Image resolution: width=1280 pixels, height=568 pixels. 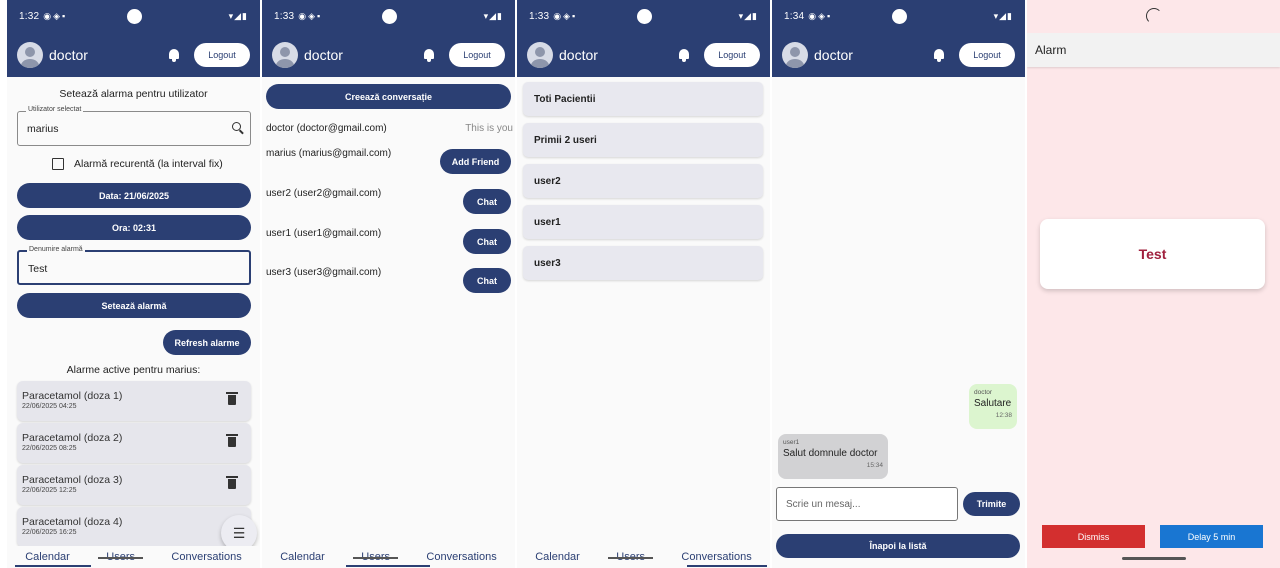 What do you see at coordinates (1093, 536) in the screenshot?
I see `dismiss-button: Dismiss` at bounding box center [1093, 536].